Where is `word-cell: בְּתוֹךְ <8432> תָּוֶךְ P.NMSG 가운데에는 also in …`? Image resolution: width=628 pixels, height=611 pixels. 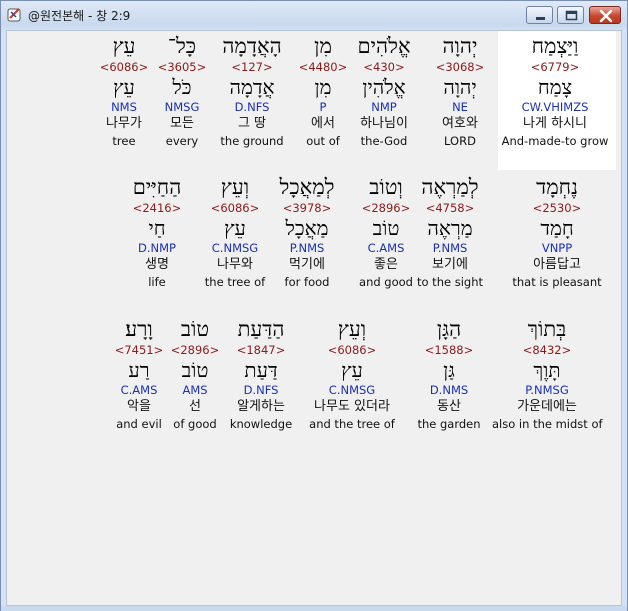 word-cell: בְּתוֹךְ <8432> תָּוֶךְ P.NMSG 가운데에는 also in … is located at coordinates (547, 374).